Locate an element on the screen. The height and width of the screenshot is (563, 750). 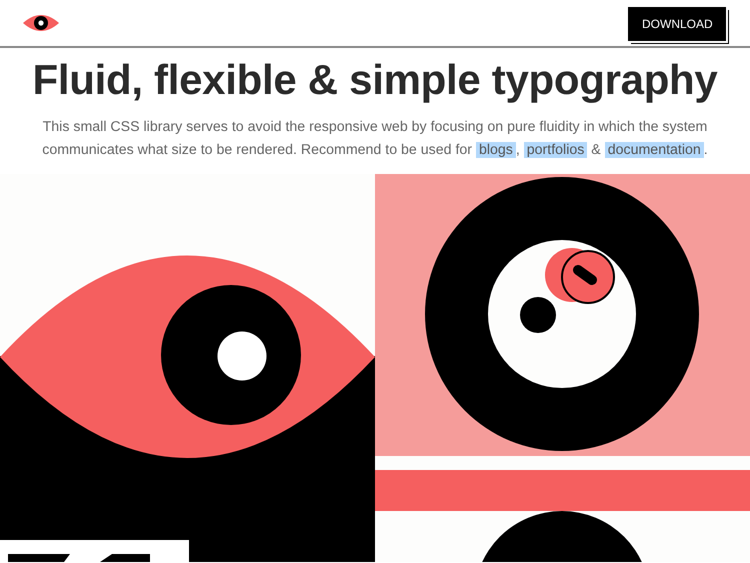
intro-paragraph: This small CSS library serves to avoid the responsive web by focusing on pure fluidity in which the system communicates what size to be rendered. Recommend to be used for blogs , portfolios & documentation . is located at coordinates (375, 139).